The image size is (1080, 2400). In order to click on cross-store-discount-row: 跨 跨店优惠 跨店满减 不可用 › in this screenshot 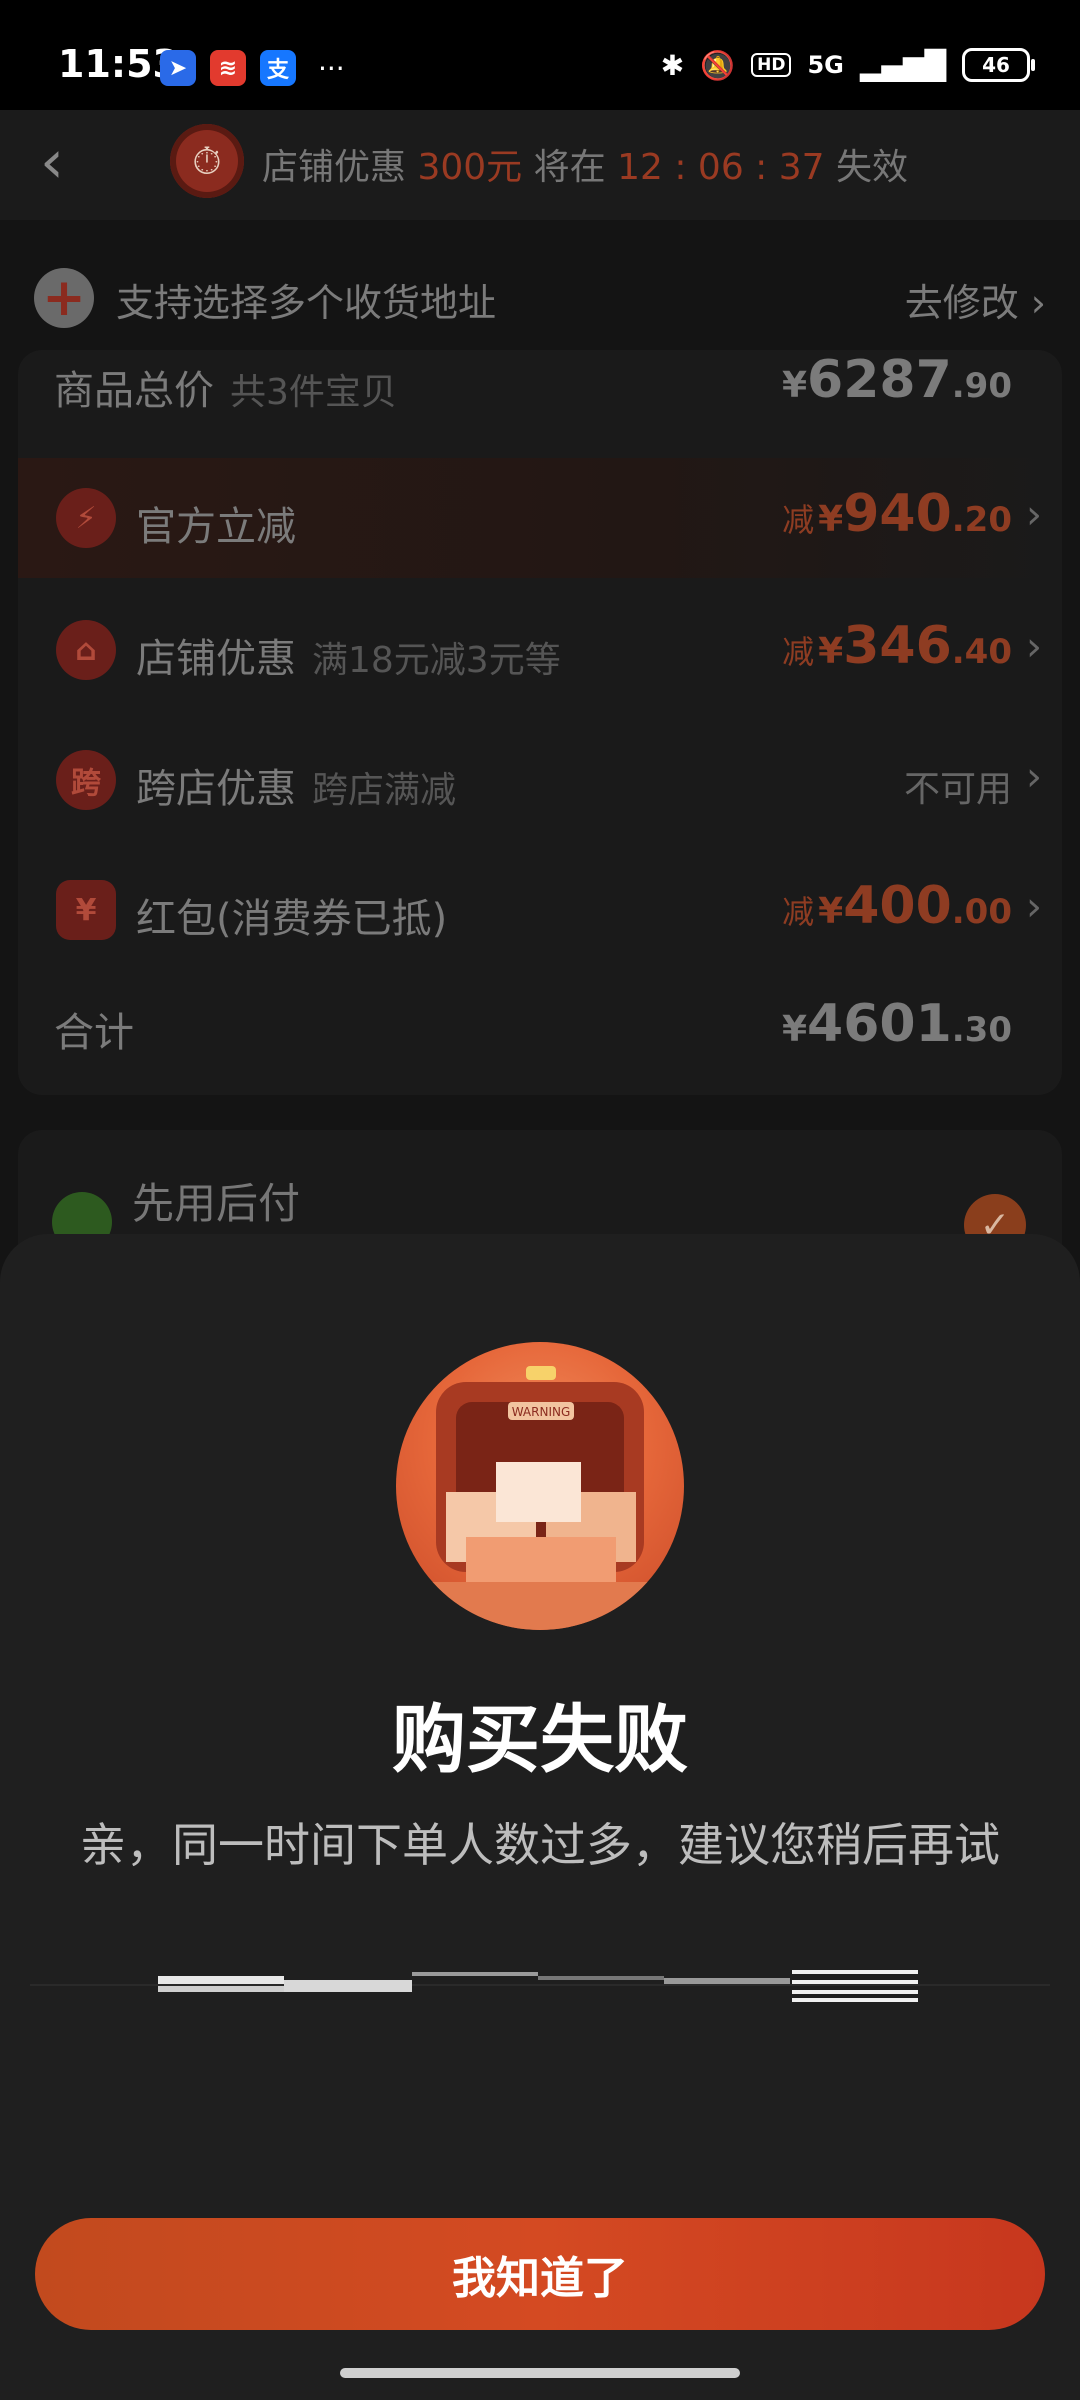, I will do `click(540, 780)`.